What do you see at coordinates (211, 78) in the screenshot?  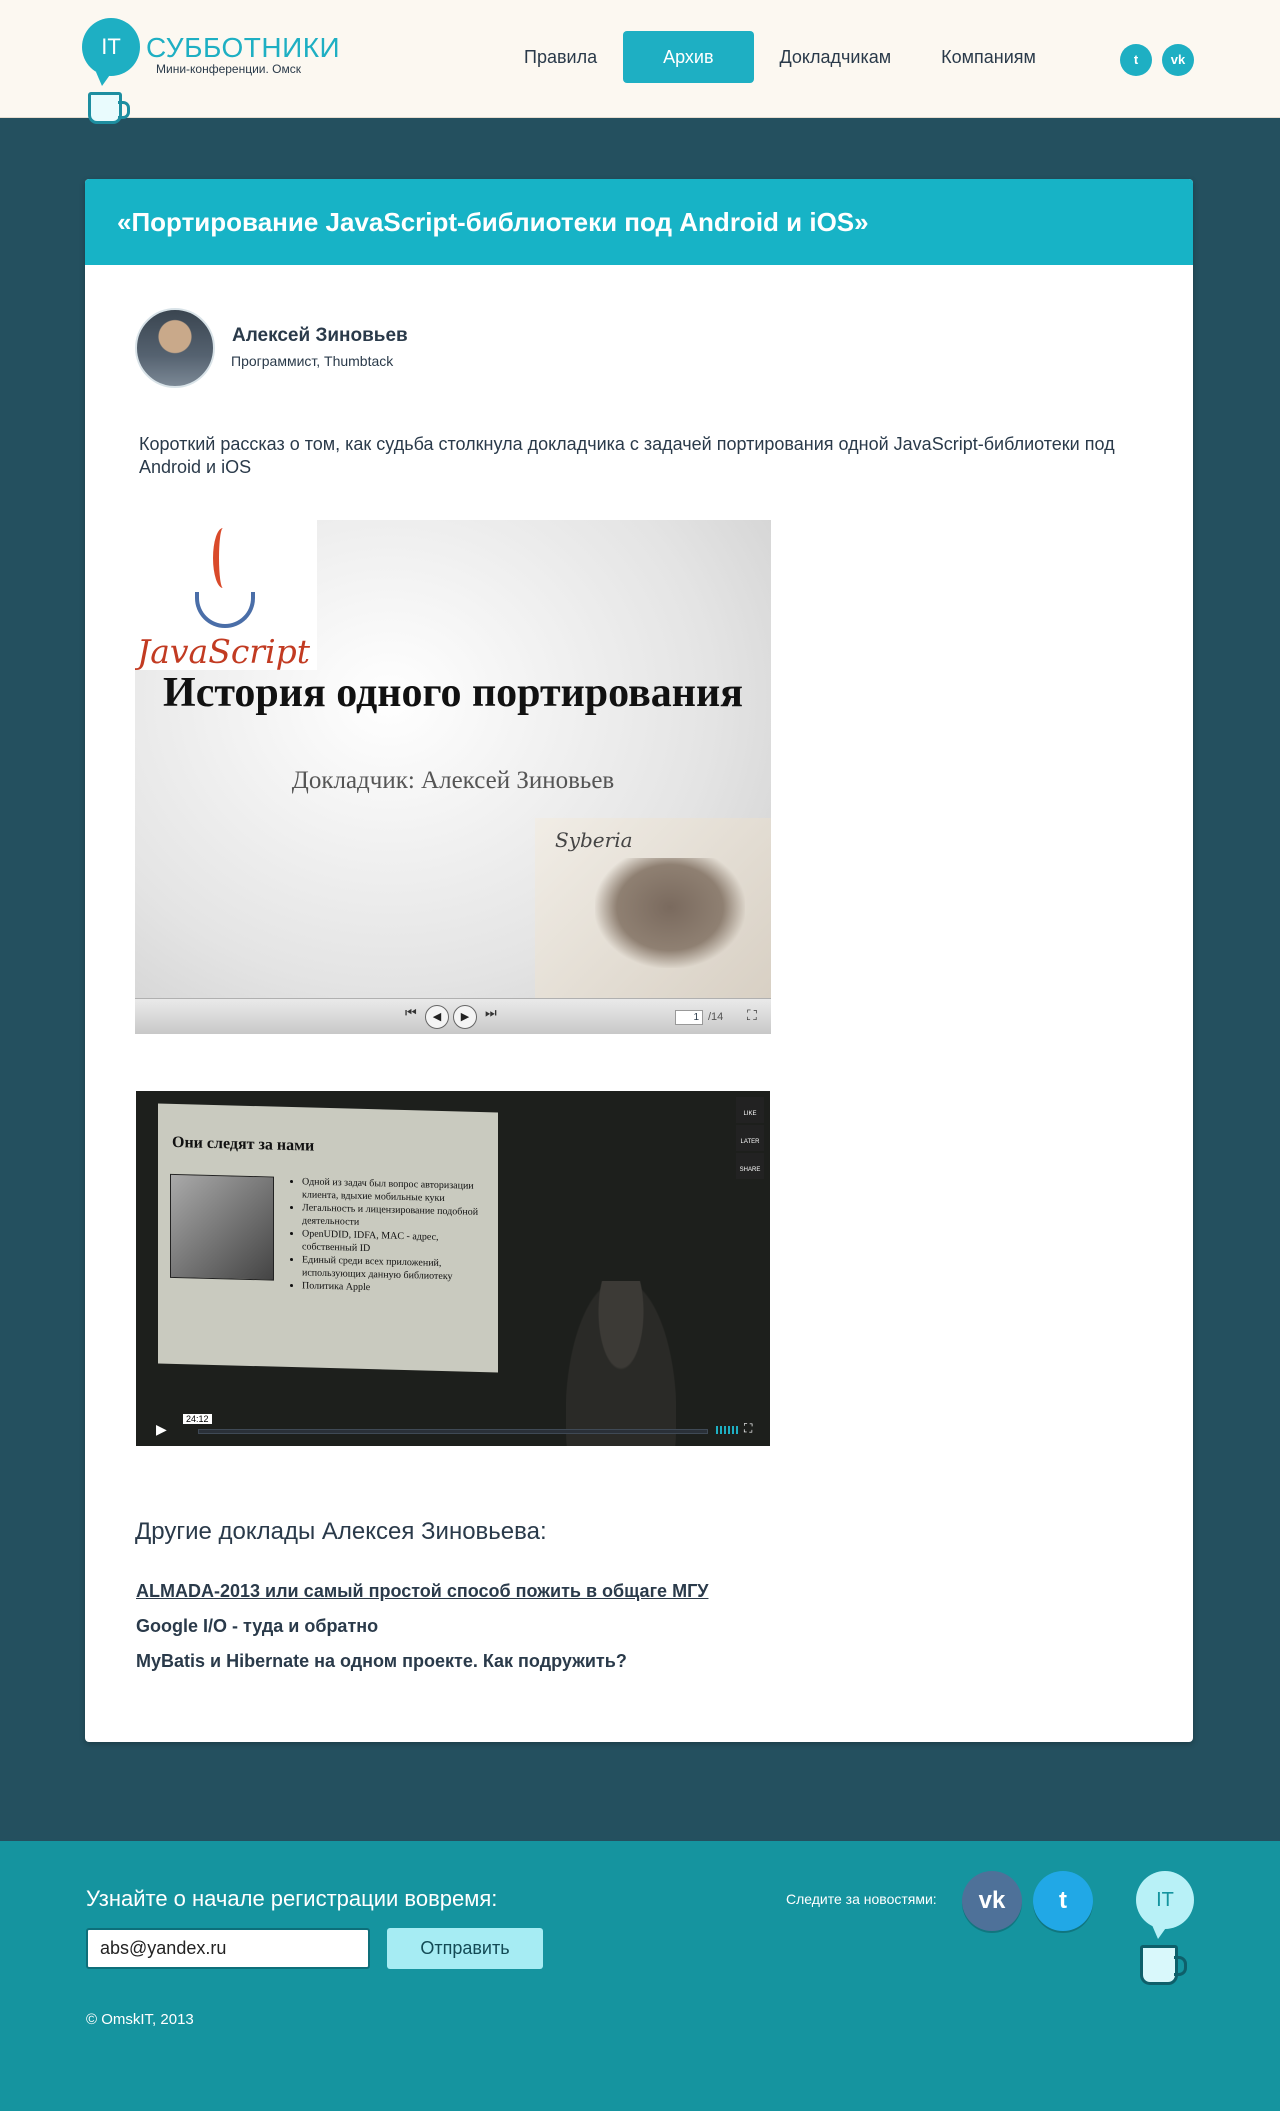 I see `site-logo: IT СУББОТНИКИ Мини-конференции. Омск` at bounding box center [211, 78].